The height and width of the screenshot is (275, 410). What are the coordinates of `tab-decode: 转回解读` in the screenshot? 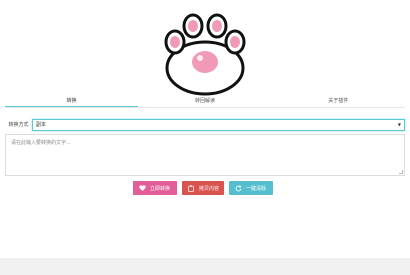 It's located at (204, 101).